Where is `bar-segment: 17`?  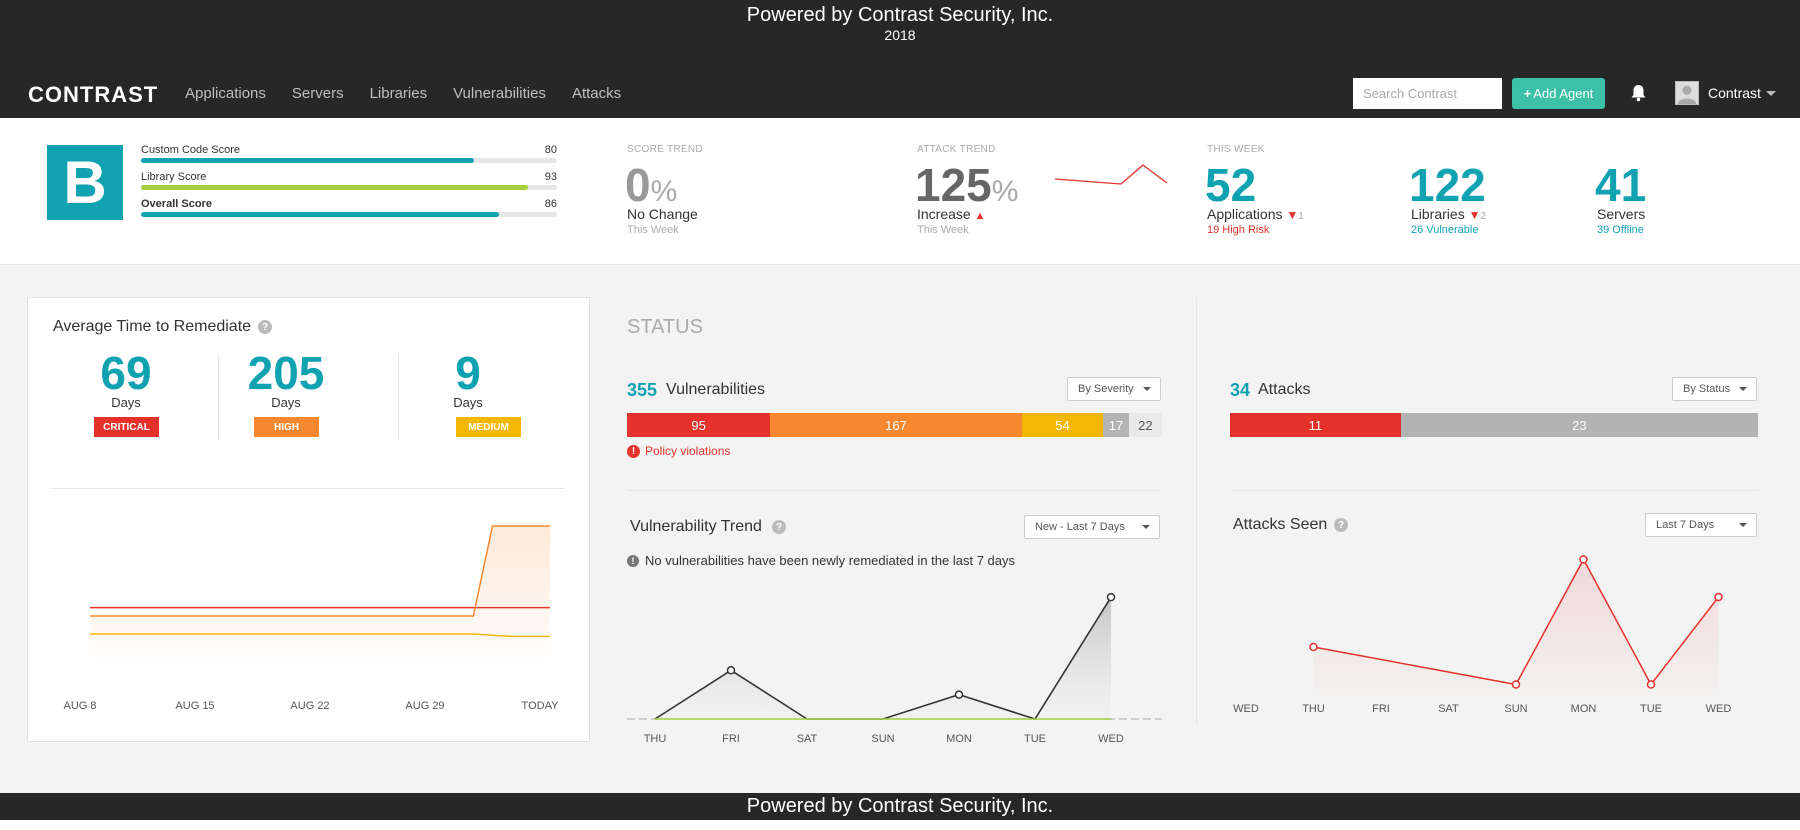
bar-segment: 17 is located at coordinates (1116, 425).